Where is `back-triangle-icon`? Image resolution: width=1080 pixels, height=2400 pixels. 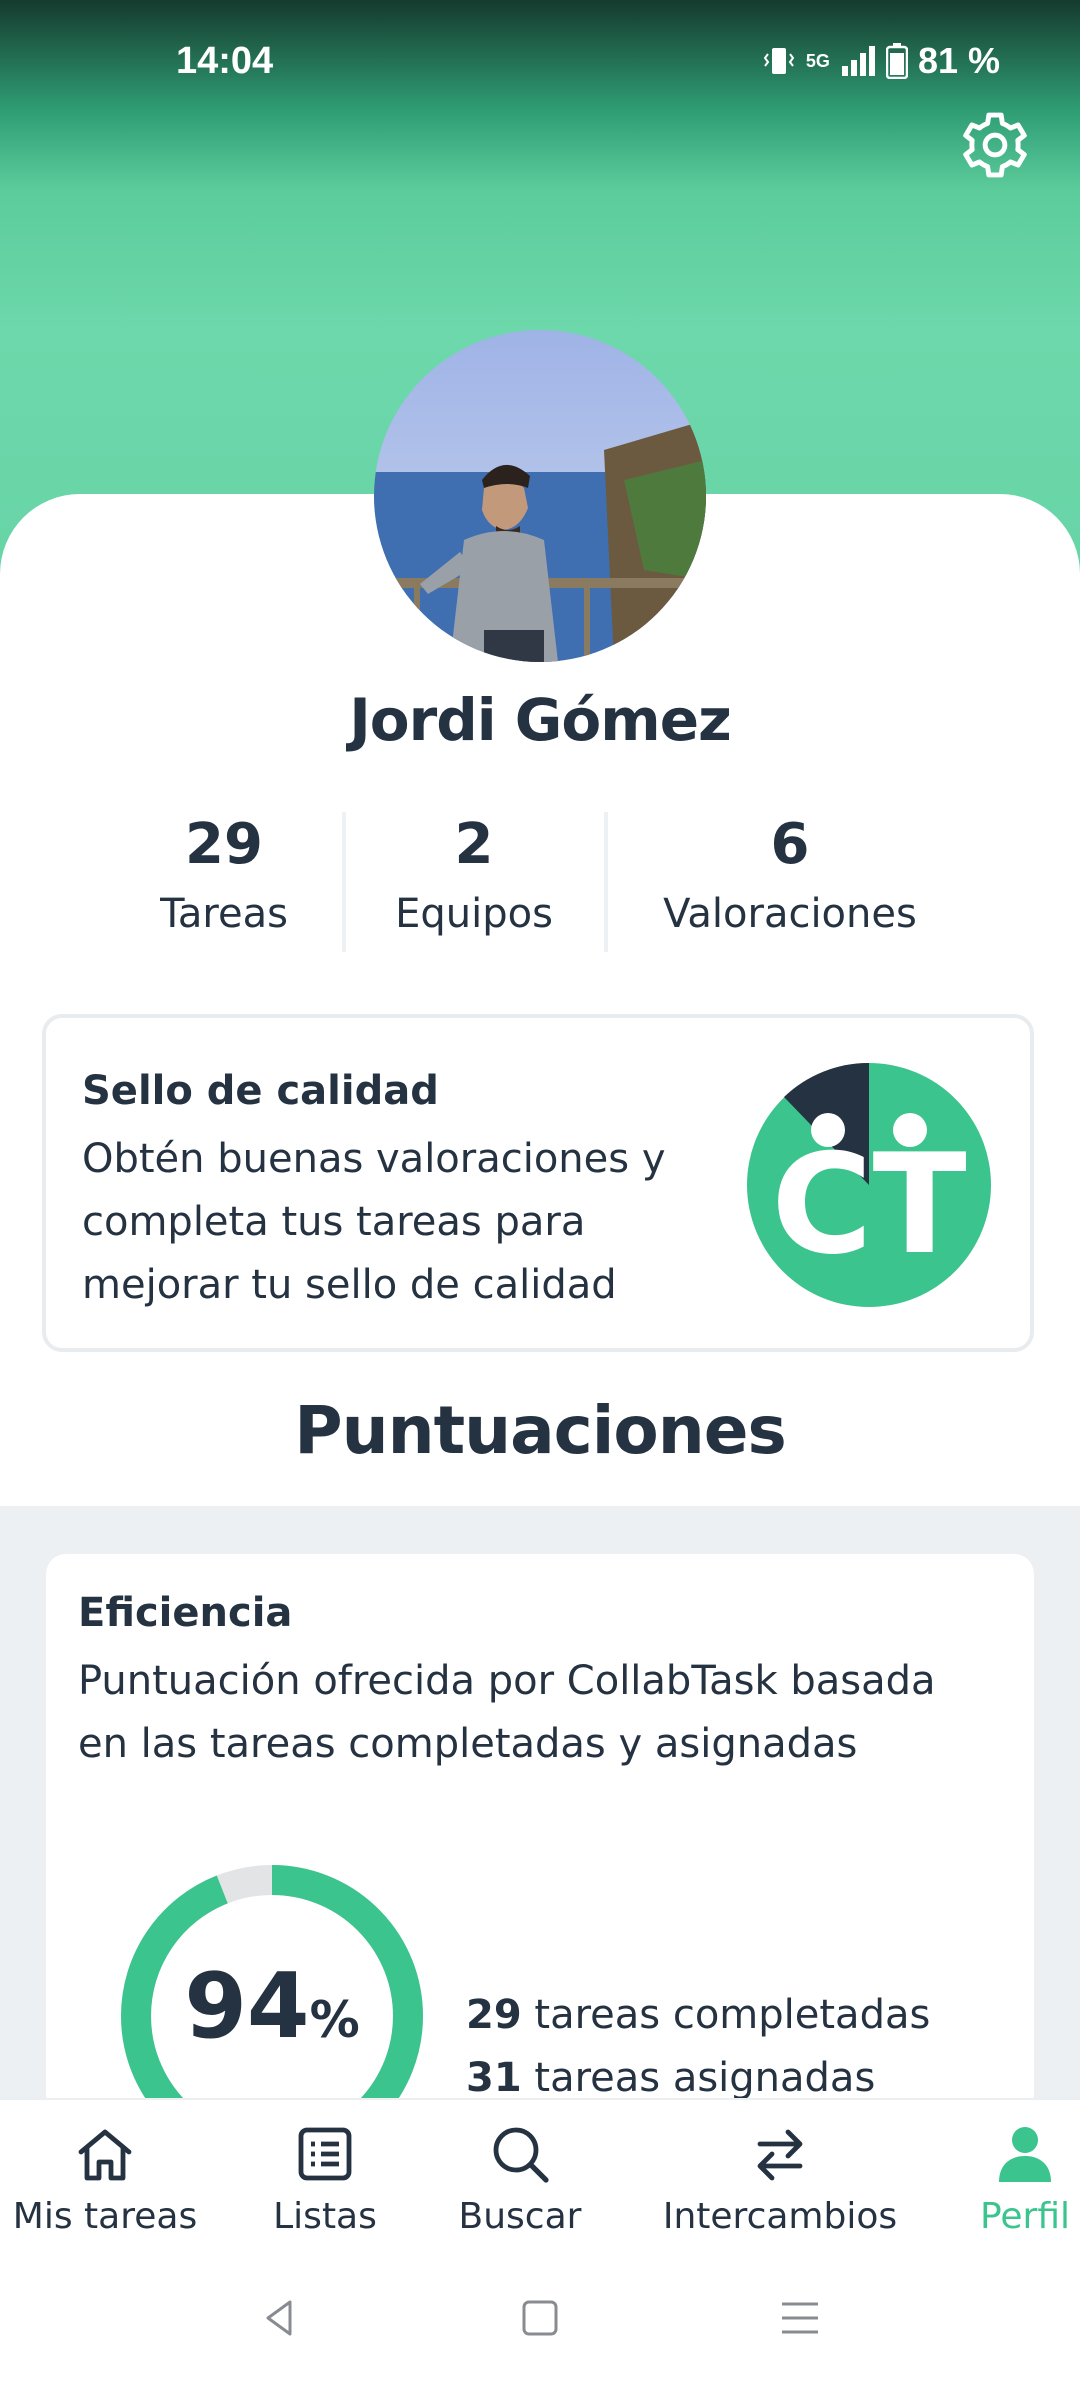
back-triangle-icon is located at coordinates (280, 2318).